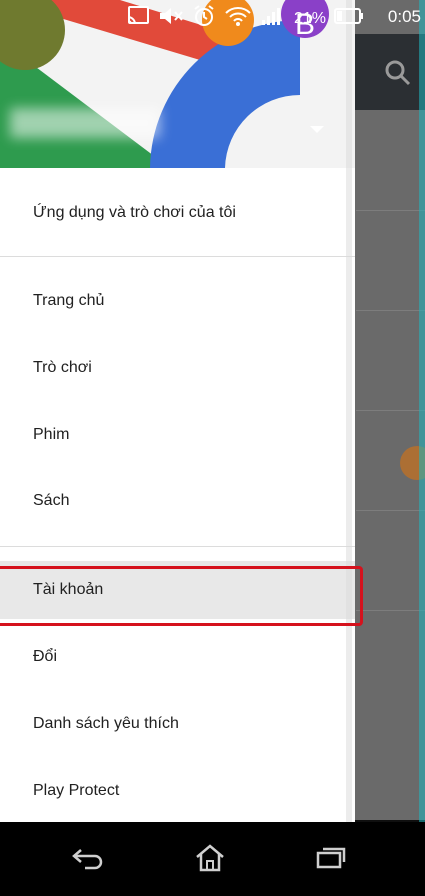 This screenshot has width=425, height=896. What do you see at coordinates (310, 18) in the screenshot?
I see `battery-percent: 21%` at bounding box center [310, 18].